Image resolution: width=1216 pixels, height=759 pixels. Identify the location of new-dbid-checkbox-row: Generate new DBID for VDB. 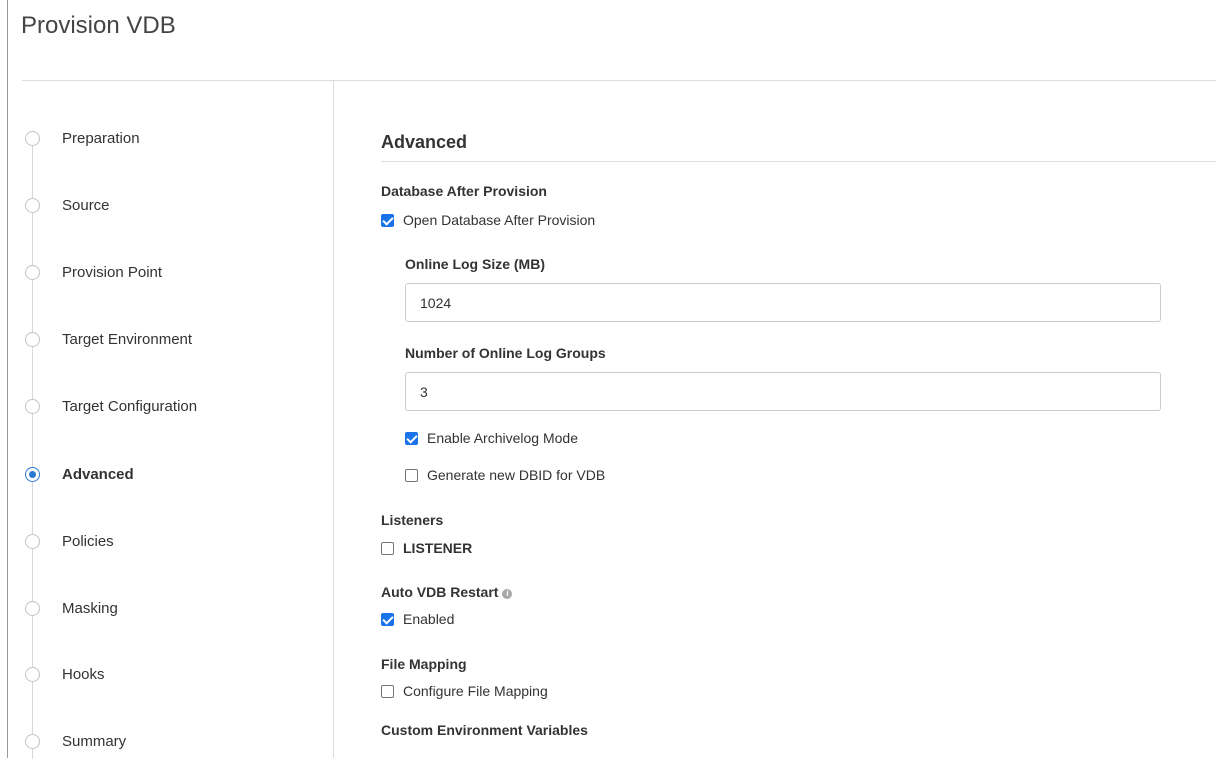
(505, 475).